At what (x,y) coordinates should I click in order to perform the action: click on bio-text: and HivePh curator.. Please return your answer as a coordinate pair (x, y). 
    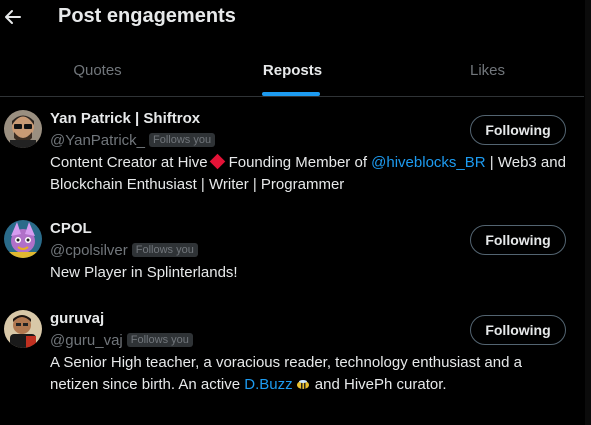
    Looking at the image, I should click on (378, 384).